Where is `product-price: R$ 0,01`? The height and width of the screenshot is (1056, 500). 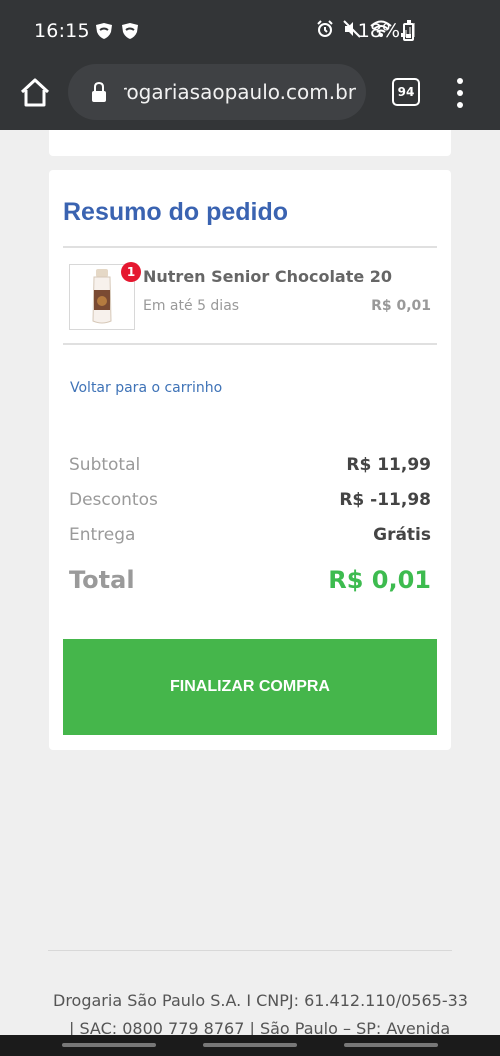 product-price: R$ 0,01 is located at coordinates (401, 306).